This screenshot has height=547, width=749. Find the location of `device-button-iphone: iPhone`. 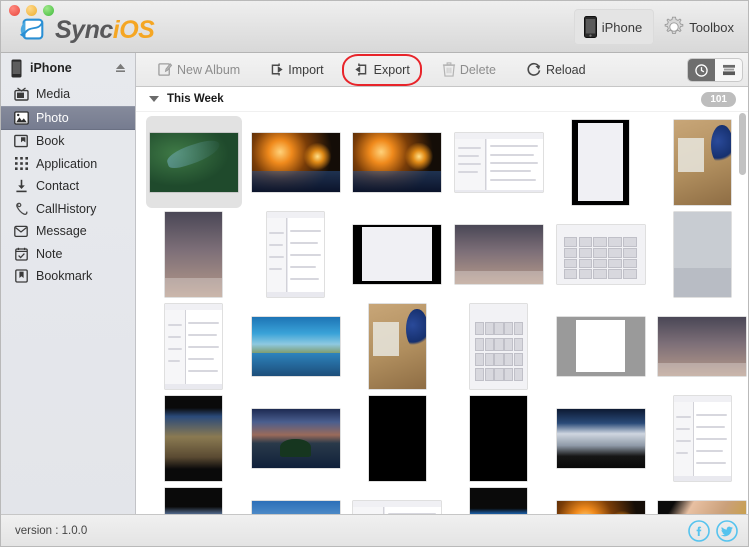

device-button-iphone: iPhone is located at coordinates (614, 27).